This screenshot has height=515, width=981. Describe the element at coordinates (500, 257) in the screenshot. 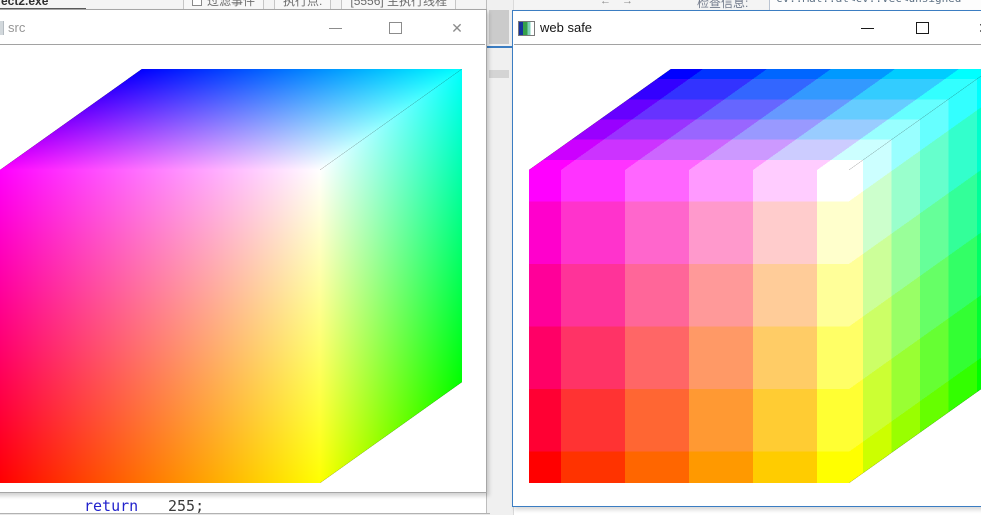

I see `ide-vertical-scrollbar` at that location.